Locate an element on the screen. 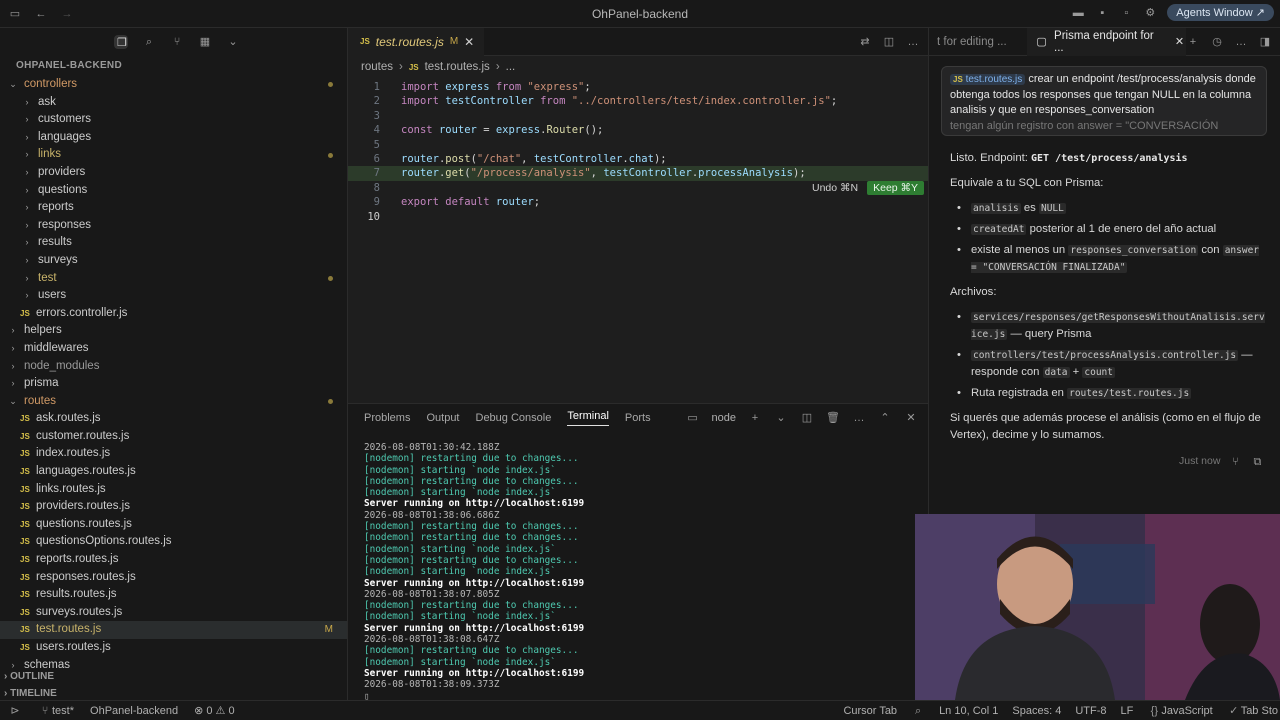 This screenshot has width=1280, height=720. code-line: 4 const router = express.Router(); is located at coordinates (638, 130).